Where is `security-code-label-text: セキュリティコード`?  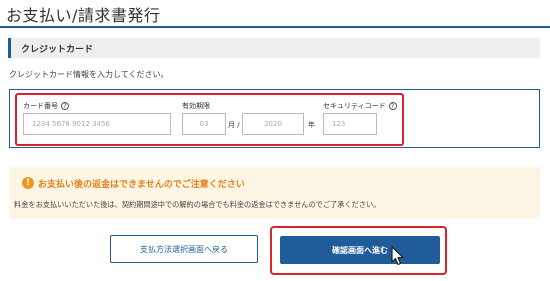 security-code-label-text: セキュリティコード is located at coordinates (354, 106).